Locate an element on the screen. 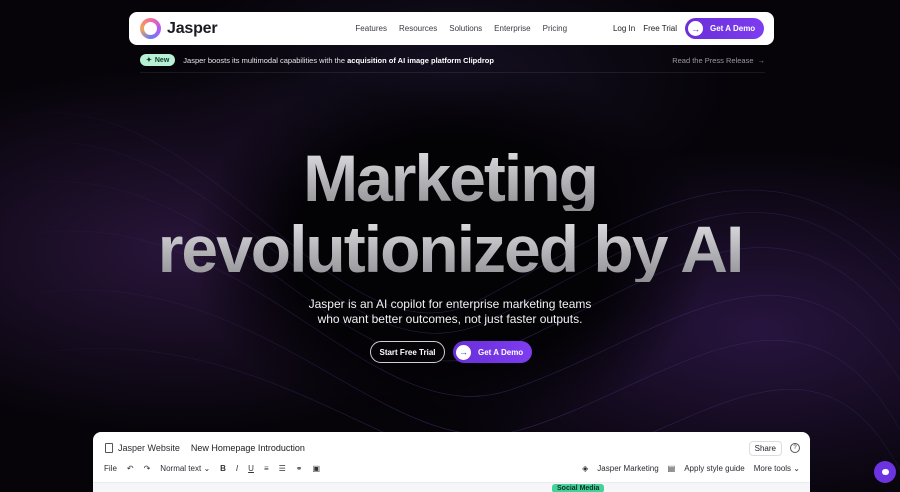  logo: Jasper is located at coordinates (179, 28).